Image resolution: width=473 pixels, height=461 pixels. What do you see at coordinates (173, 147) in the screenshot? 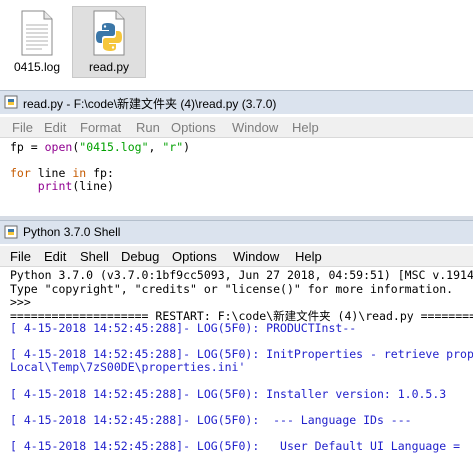
I see `code-token: "r"` at bounding box center [173, 147].